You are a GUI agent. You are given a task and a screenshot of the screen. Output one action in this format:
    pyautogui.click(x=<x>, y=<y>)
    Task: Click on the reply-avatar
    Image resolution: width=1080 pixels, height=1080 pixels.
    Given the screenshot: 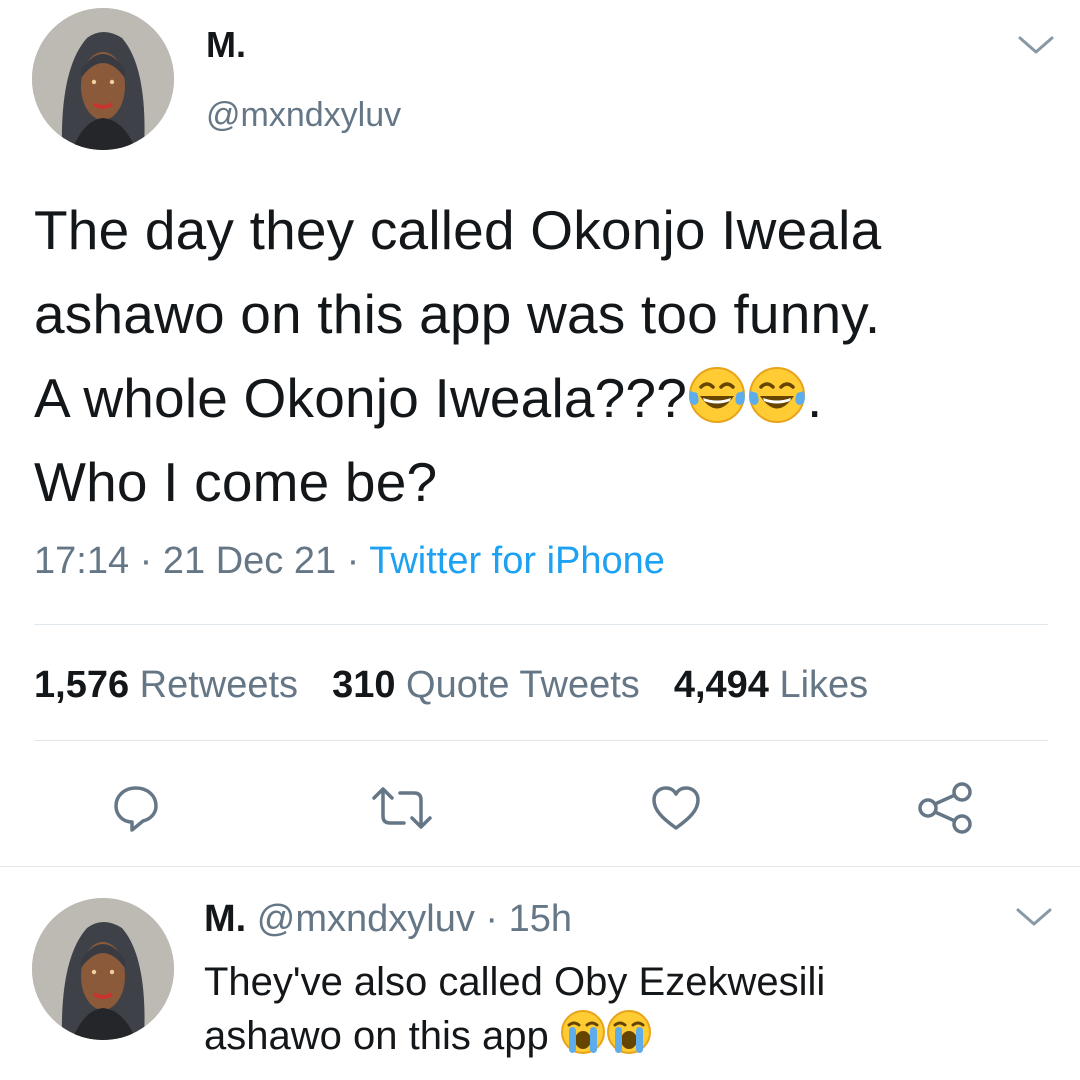 What is the action you would take?
    pyautogui.click(x=103, y=969)
    